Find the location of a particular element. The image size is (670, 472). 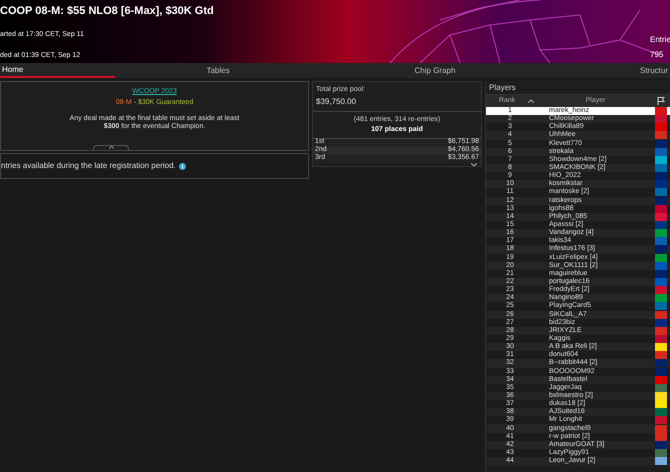

tab: Tables is located at coordinates (218, 70).